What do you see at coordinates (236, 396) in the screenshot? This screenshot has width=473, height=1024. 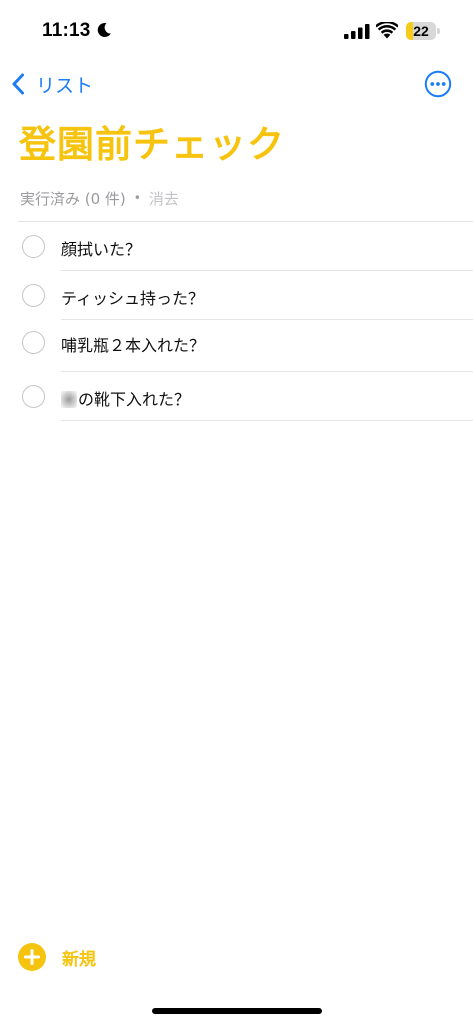 I see `list-item: の靴下入れた？` at bounding box center [236, 396].